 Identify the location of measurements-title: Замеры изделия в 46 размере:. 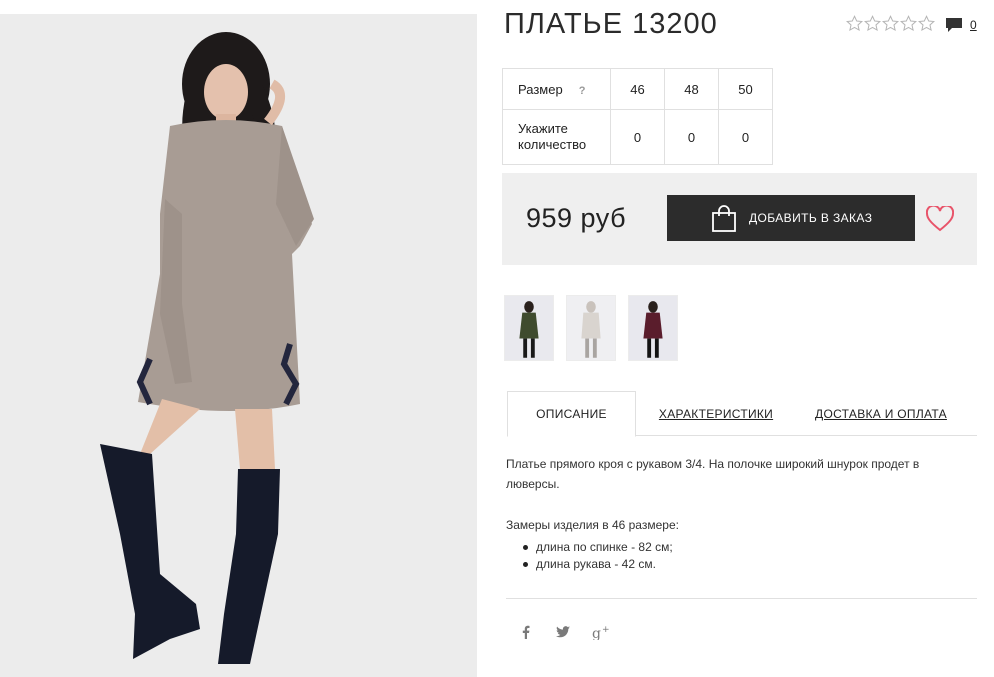
(592, 525).